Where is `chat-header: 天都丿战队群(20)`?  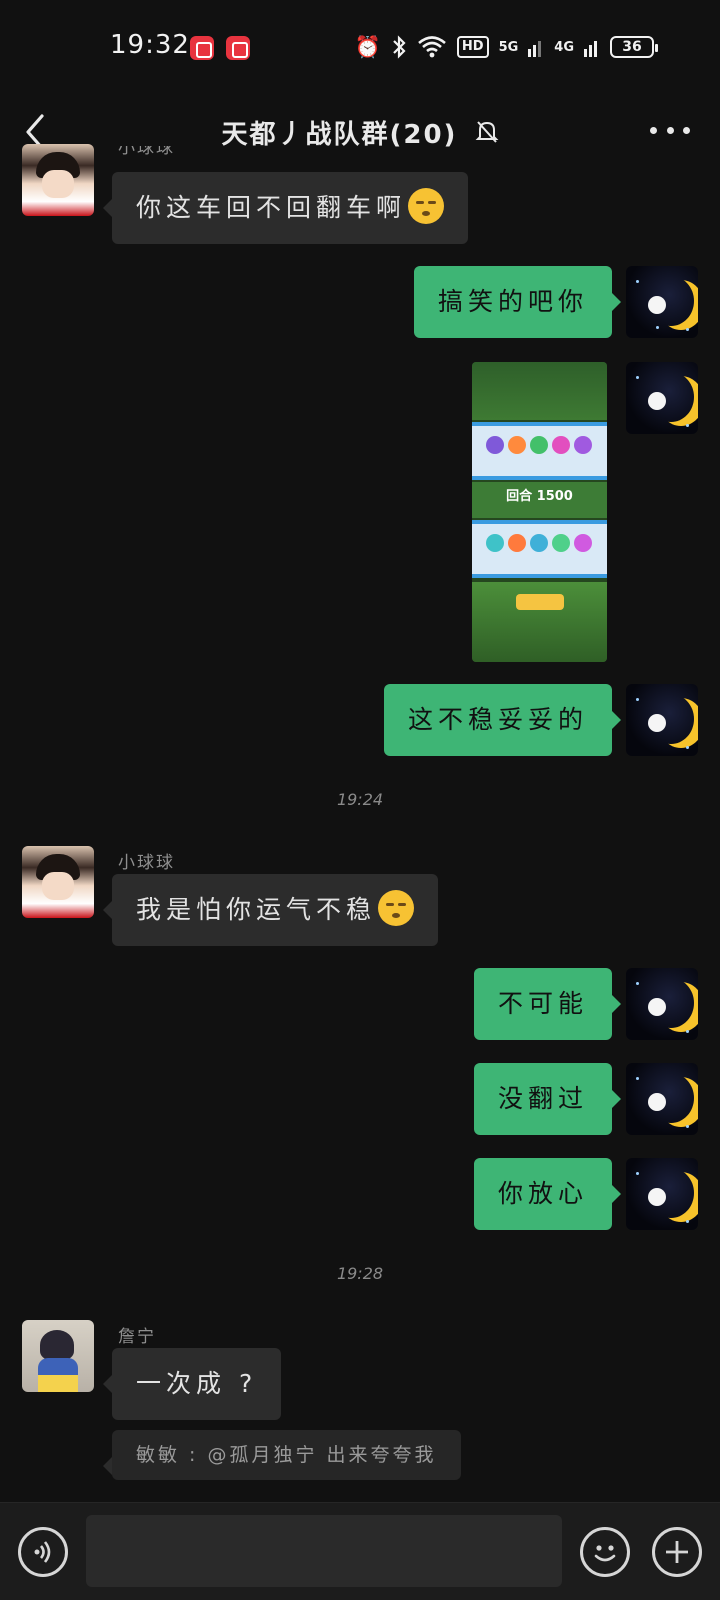
chat-header: 天都丿战队群(20) is located at coordinates (360, 138).